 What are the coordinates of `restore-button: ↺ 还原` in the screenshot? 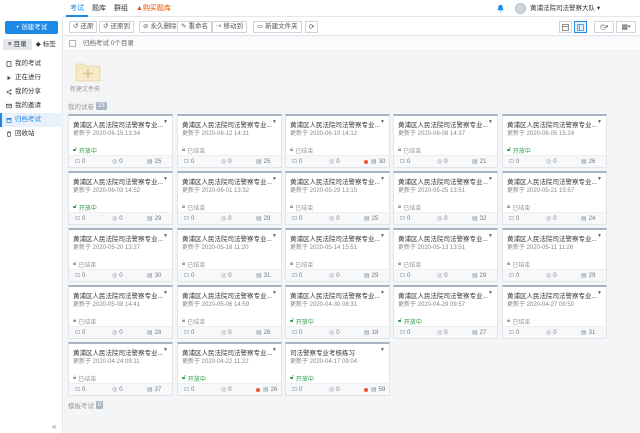 It's located at (83, 27).